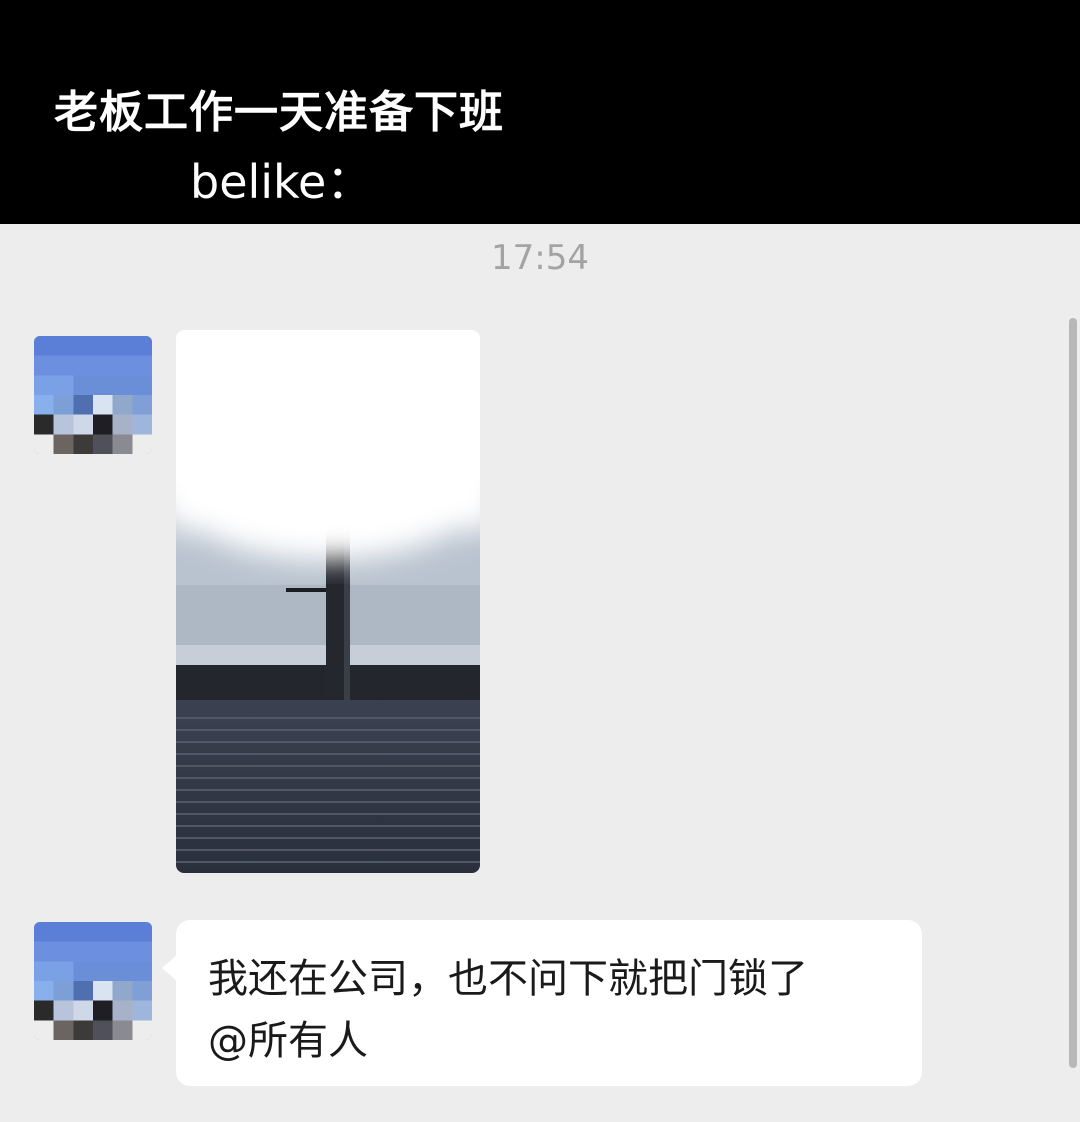 The height and width of the screenshot is (1122, 1080). Describe the element at coordinates (279, 112) in the screenshot. I see `caption-title: 老板工作一天准备下班` at that location.